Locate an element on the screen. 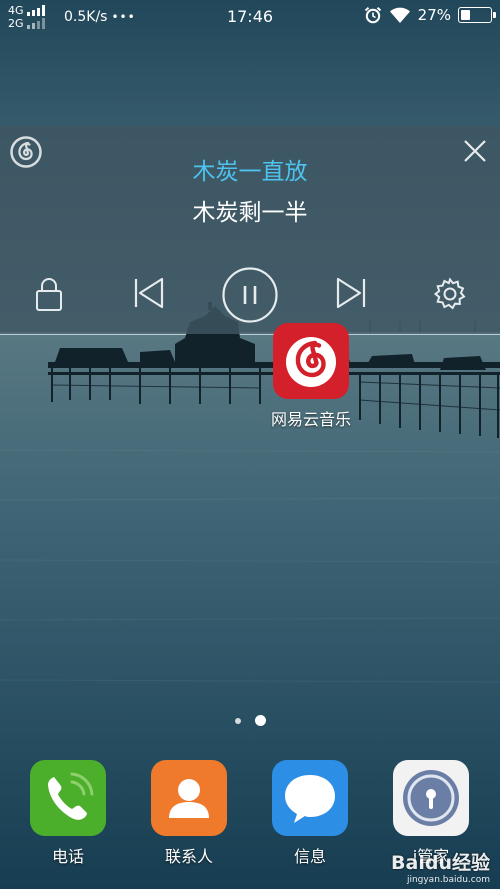 This screenshot has width=500, height=889. previous-icon is located at coordinates (149, 293).